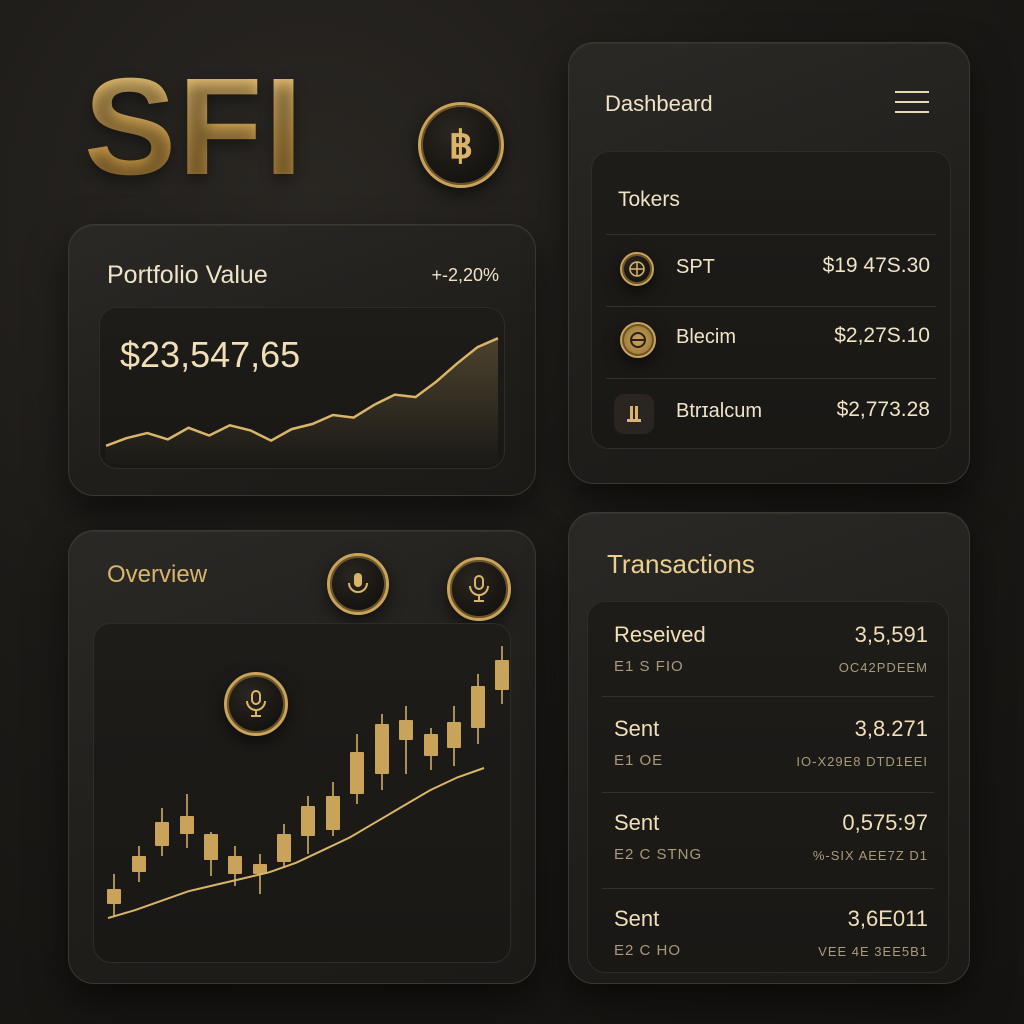 This screenshot has width=1024, height=1024. Describe the element at coordinates (658, 854) in the screenshot. I see `transaction-detail: E2 C STNG` at that location.